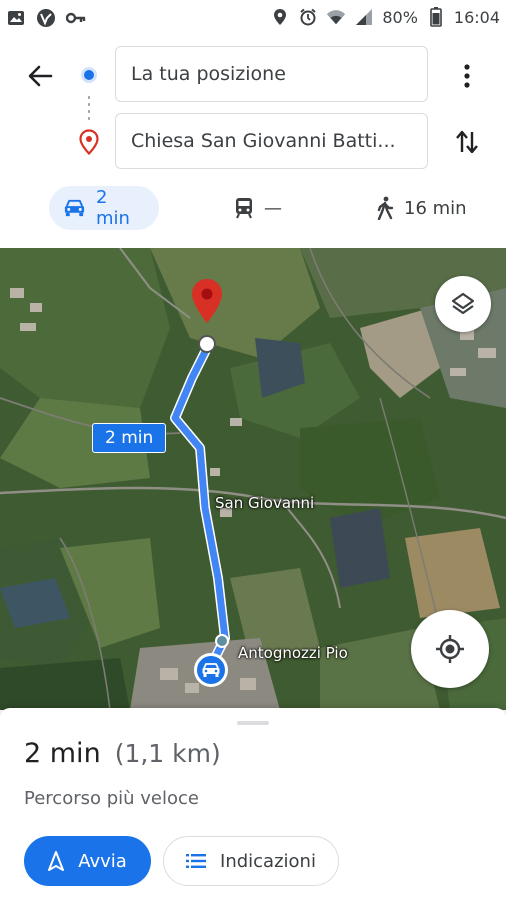 This screenshot has height=900, width=506. I want to click on signal-icon, so click(364, 17).